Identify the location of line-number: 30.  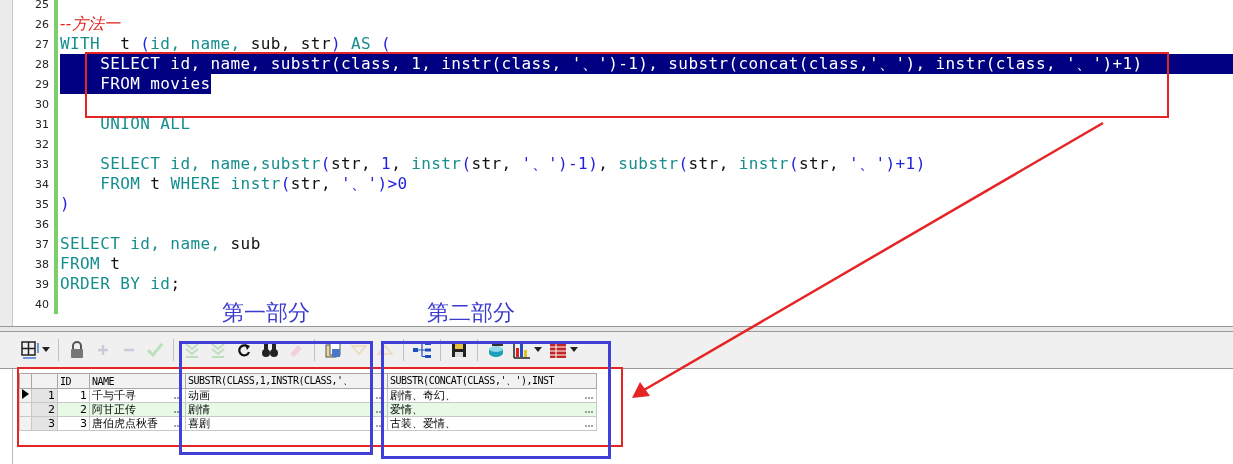
(42, 104).